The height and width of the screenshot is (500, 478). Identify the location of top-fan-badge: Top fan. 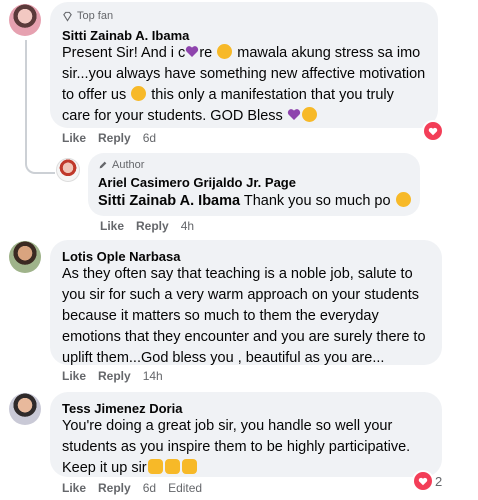
(87, 16).